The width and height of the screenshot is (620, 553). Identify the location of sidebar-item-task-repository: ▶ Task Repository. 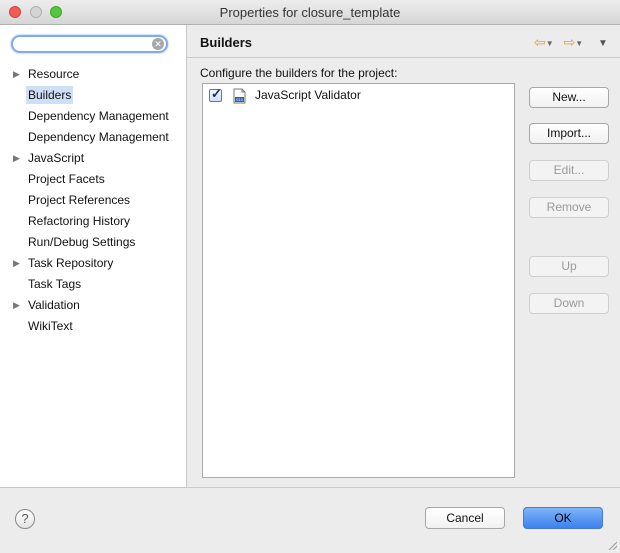
(63, 263).